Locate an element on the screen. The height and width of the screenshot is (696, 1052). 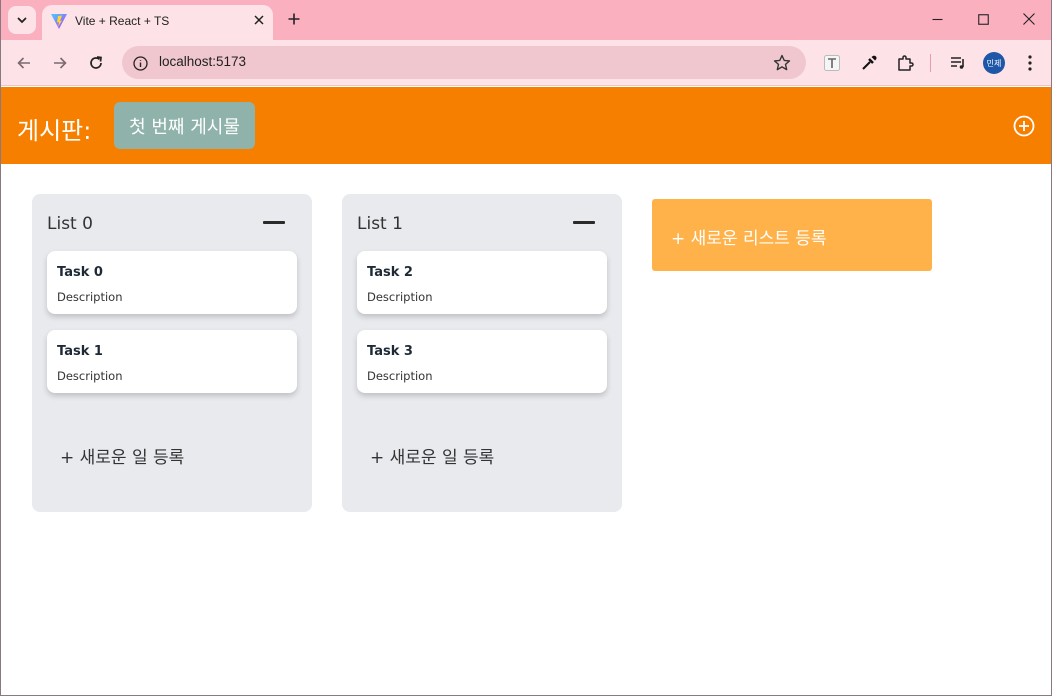
task-card: Task 1 Description is located at coordinates (172, 361).